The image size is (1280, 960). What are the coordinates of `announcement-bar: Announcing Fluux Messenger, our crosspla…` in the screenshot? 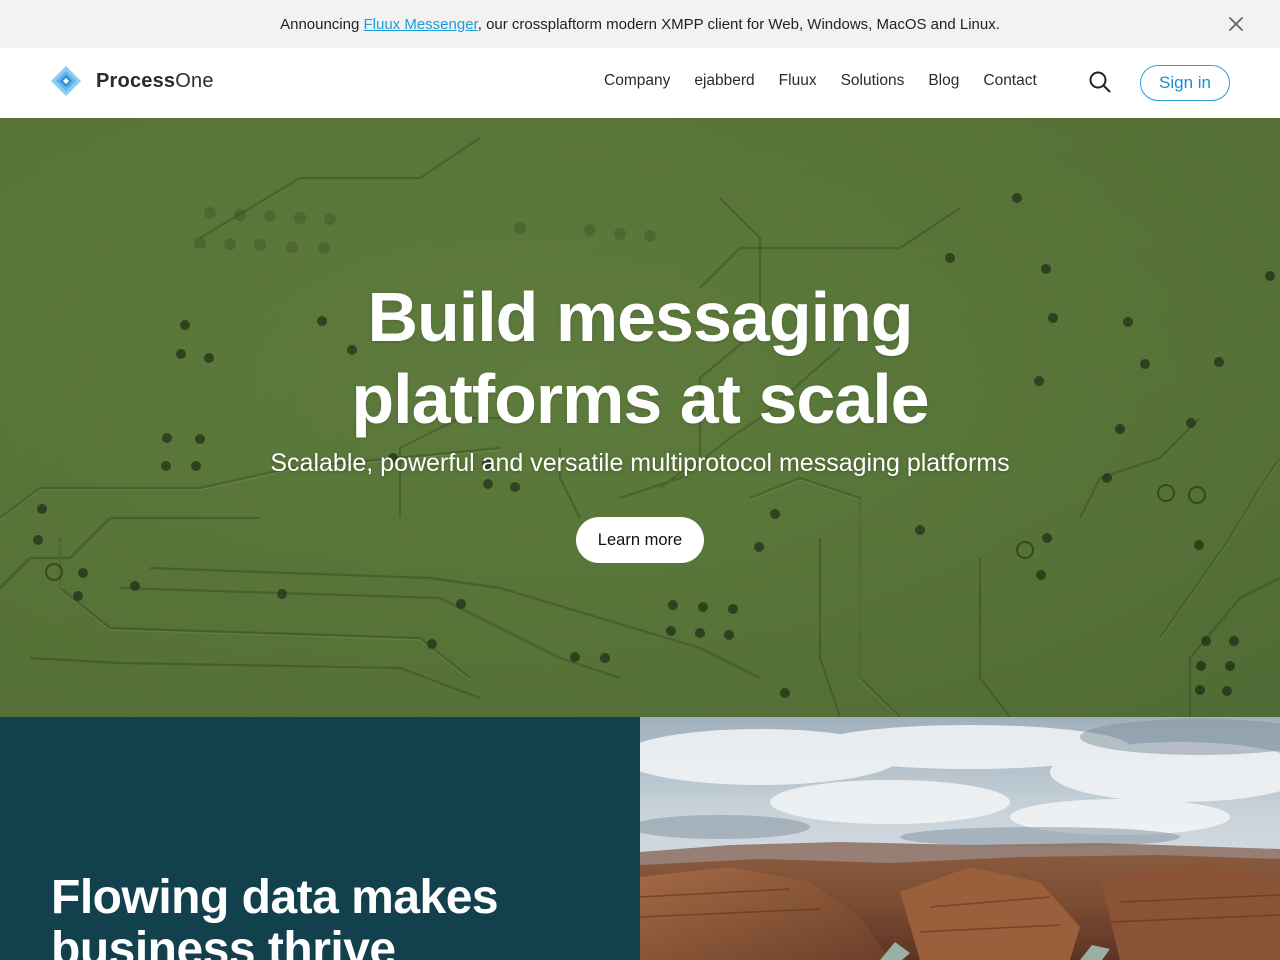 It's located at (640, 24).